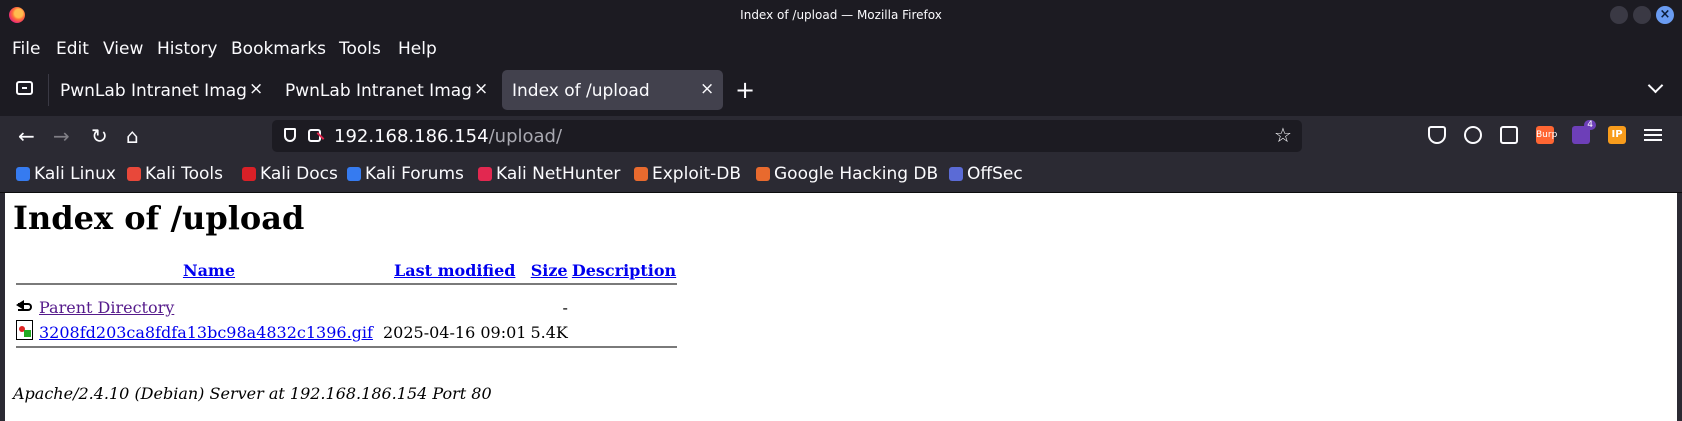 The image size is (1682, 421). Describe the element at coordinates (641, 174) in the screenshot. I see `exploitdb-icon` at that location.